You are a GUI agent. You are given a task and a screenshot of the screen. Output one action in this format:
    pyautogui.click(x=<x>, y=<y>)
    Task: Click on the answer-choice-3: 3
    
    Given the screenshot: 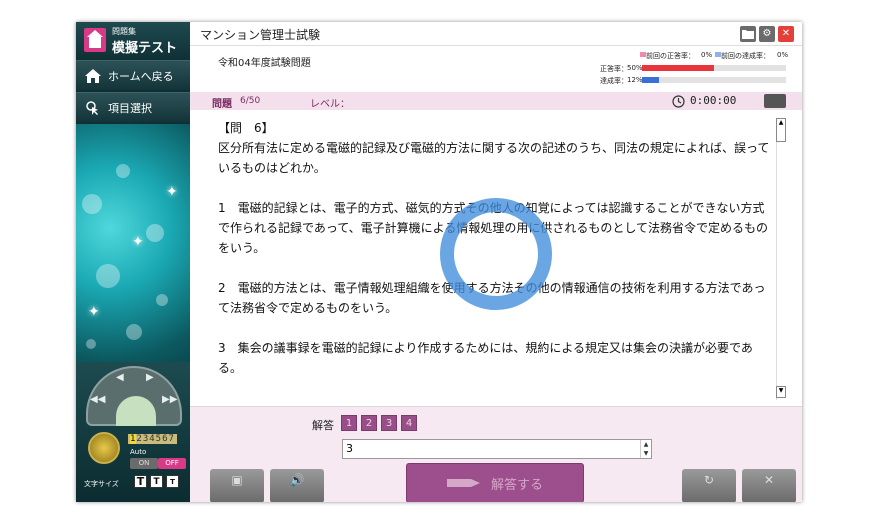 What is the action you would take?
    pyautogui.click(x=389, y=423)
    